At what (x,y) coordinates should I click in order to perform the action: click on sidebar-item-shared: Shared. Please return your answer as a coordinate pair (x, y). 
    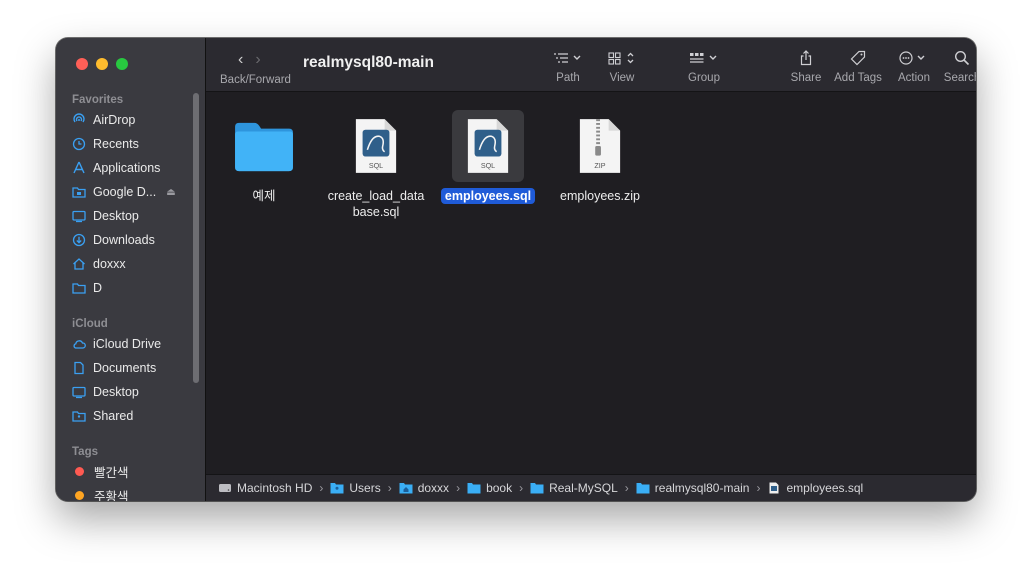
    Looking at the image, I should click on (102, 416).